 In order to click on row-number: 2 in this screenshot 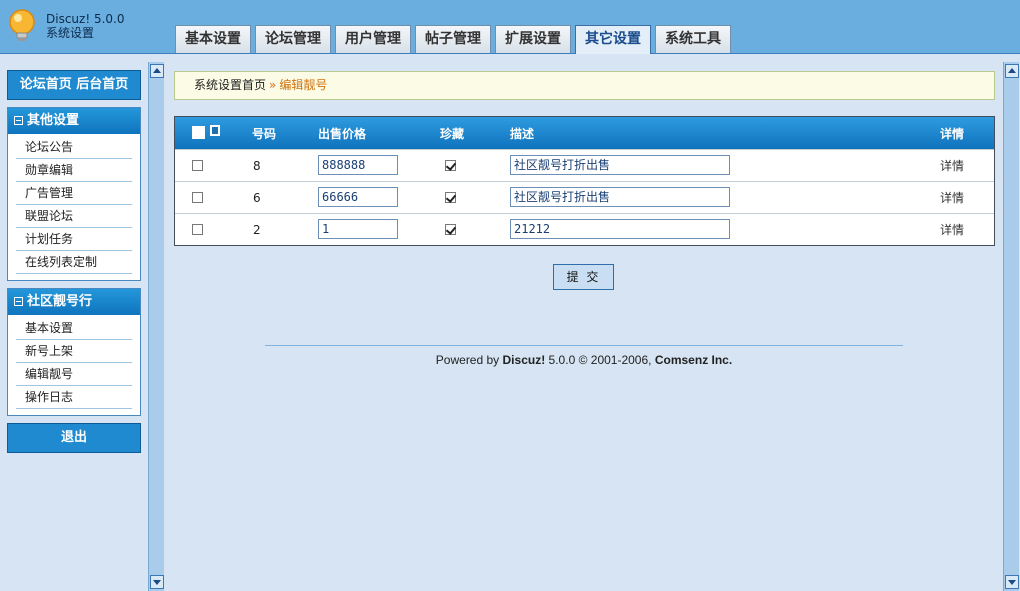, I will do `click(257, 230)`.